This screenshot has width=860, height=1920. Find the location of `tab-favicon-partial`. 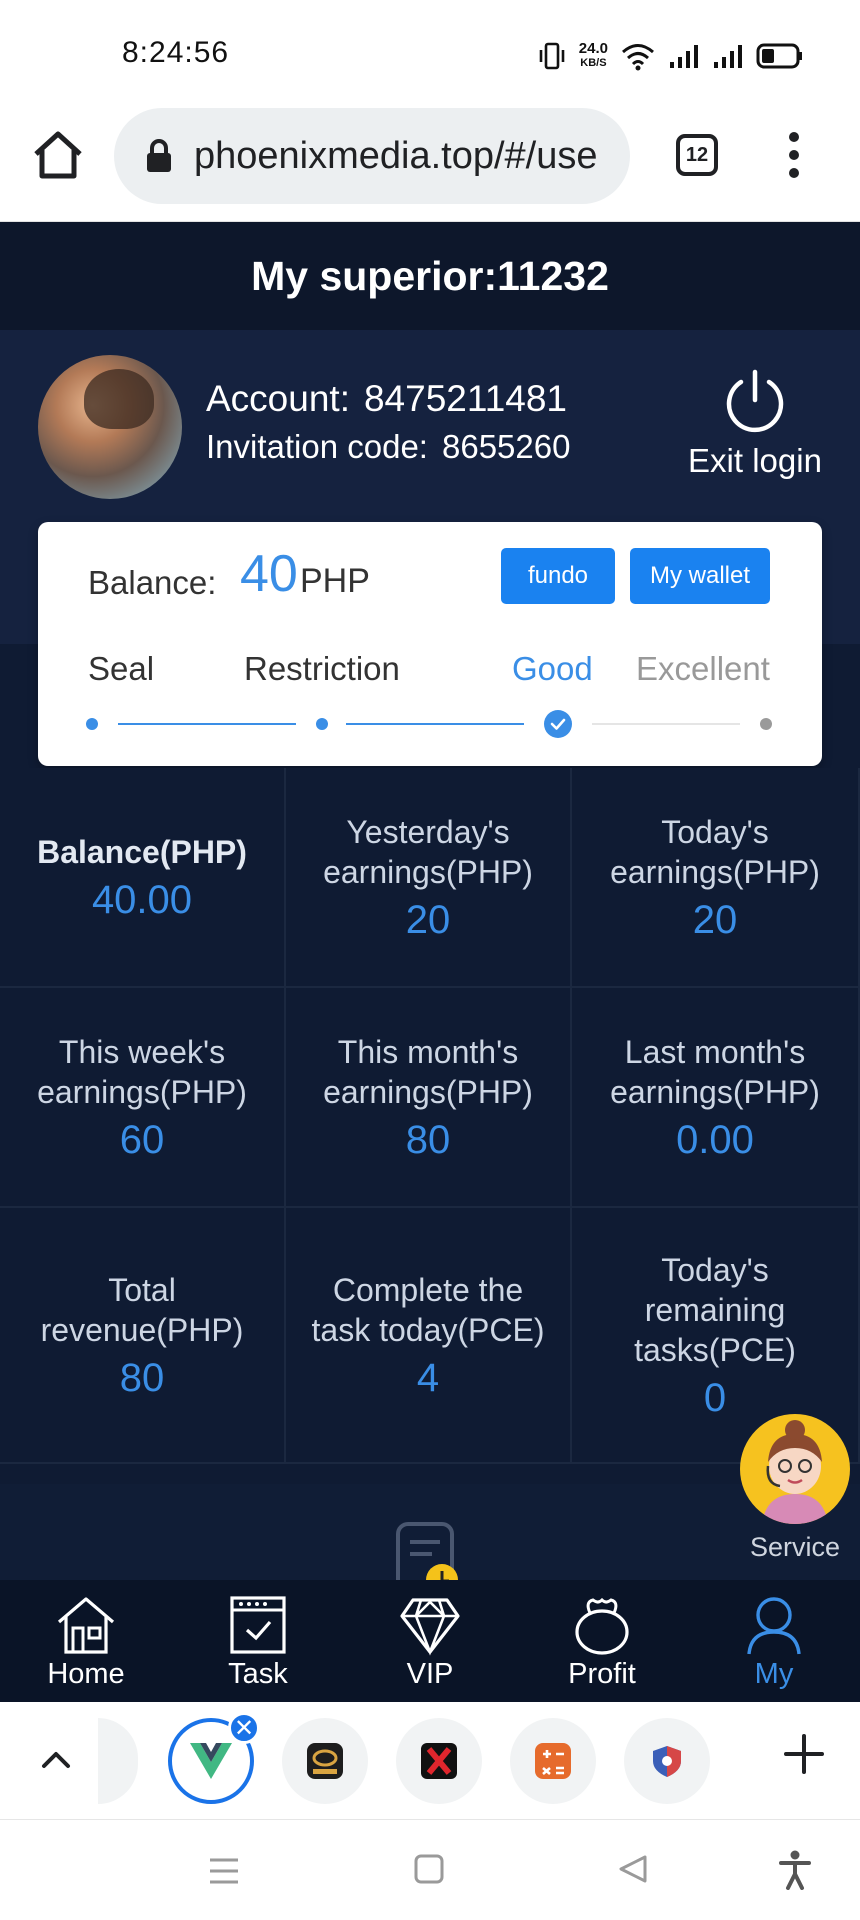

tab-favicon-partial is located at coordinates (118, 1761).